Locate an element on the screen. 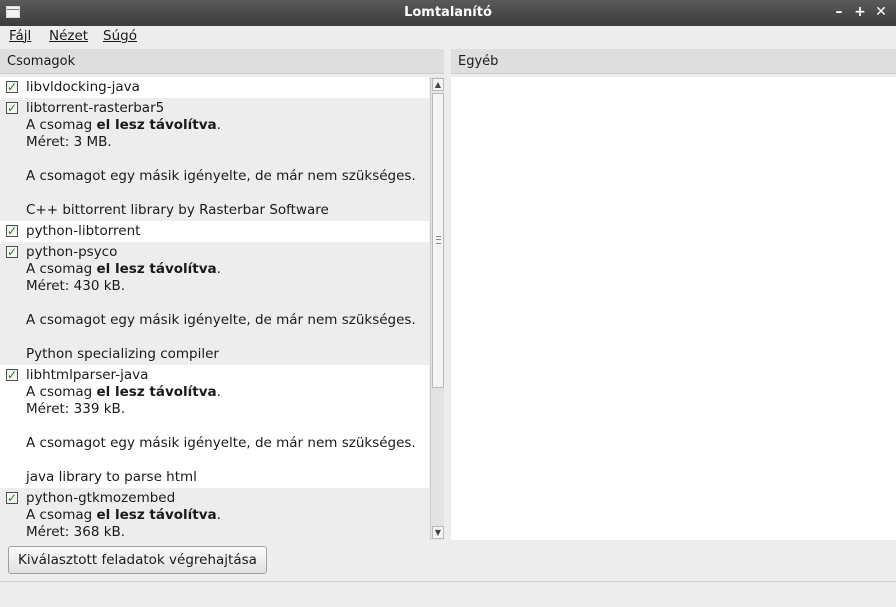 This screenshot has height=607, width=896. package-description: Python specializing compiler is located at coordinates (122, 354).